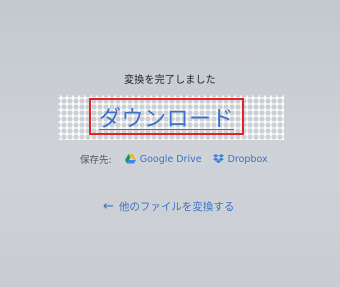 The width and height of the screenshot is (340, 287). I want to click on convert-other-files-link: ← 他のファイルを変換する, so click(168, 206).